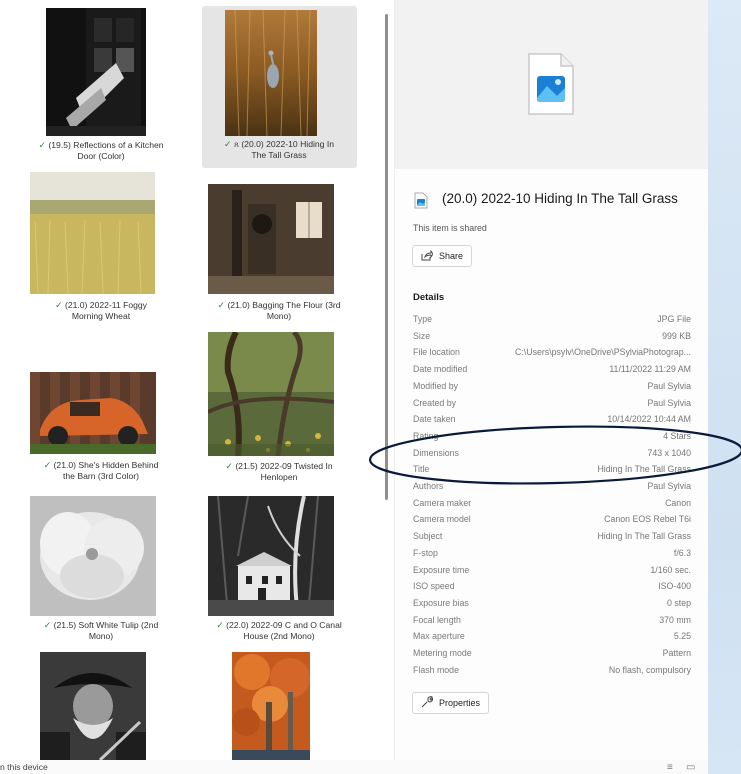  Describe the element at coordinates (421, 203) in the screenshot. I see `image-file-small-icon` at that location.